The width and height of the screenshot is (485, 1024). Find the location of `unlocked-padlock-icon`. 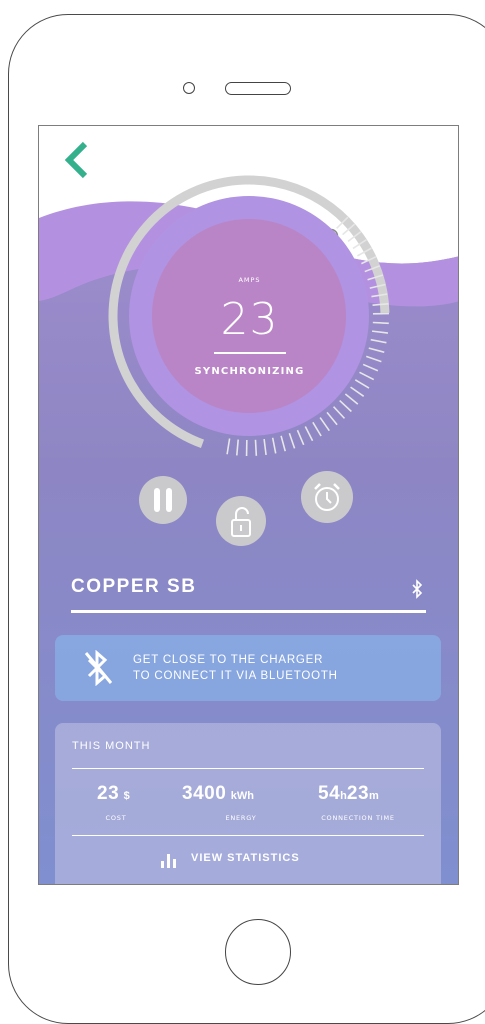

unlocked-padlock-icon is located at coordinates (241, 521).